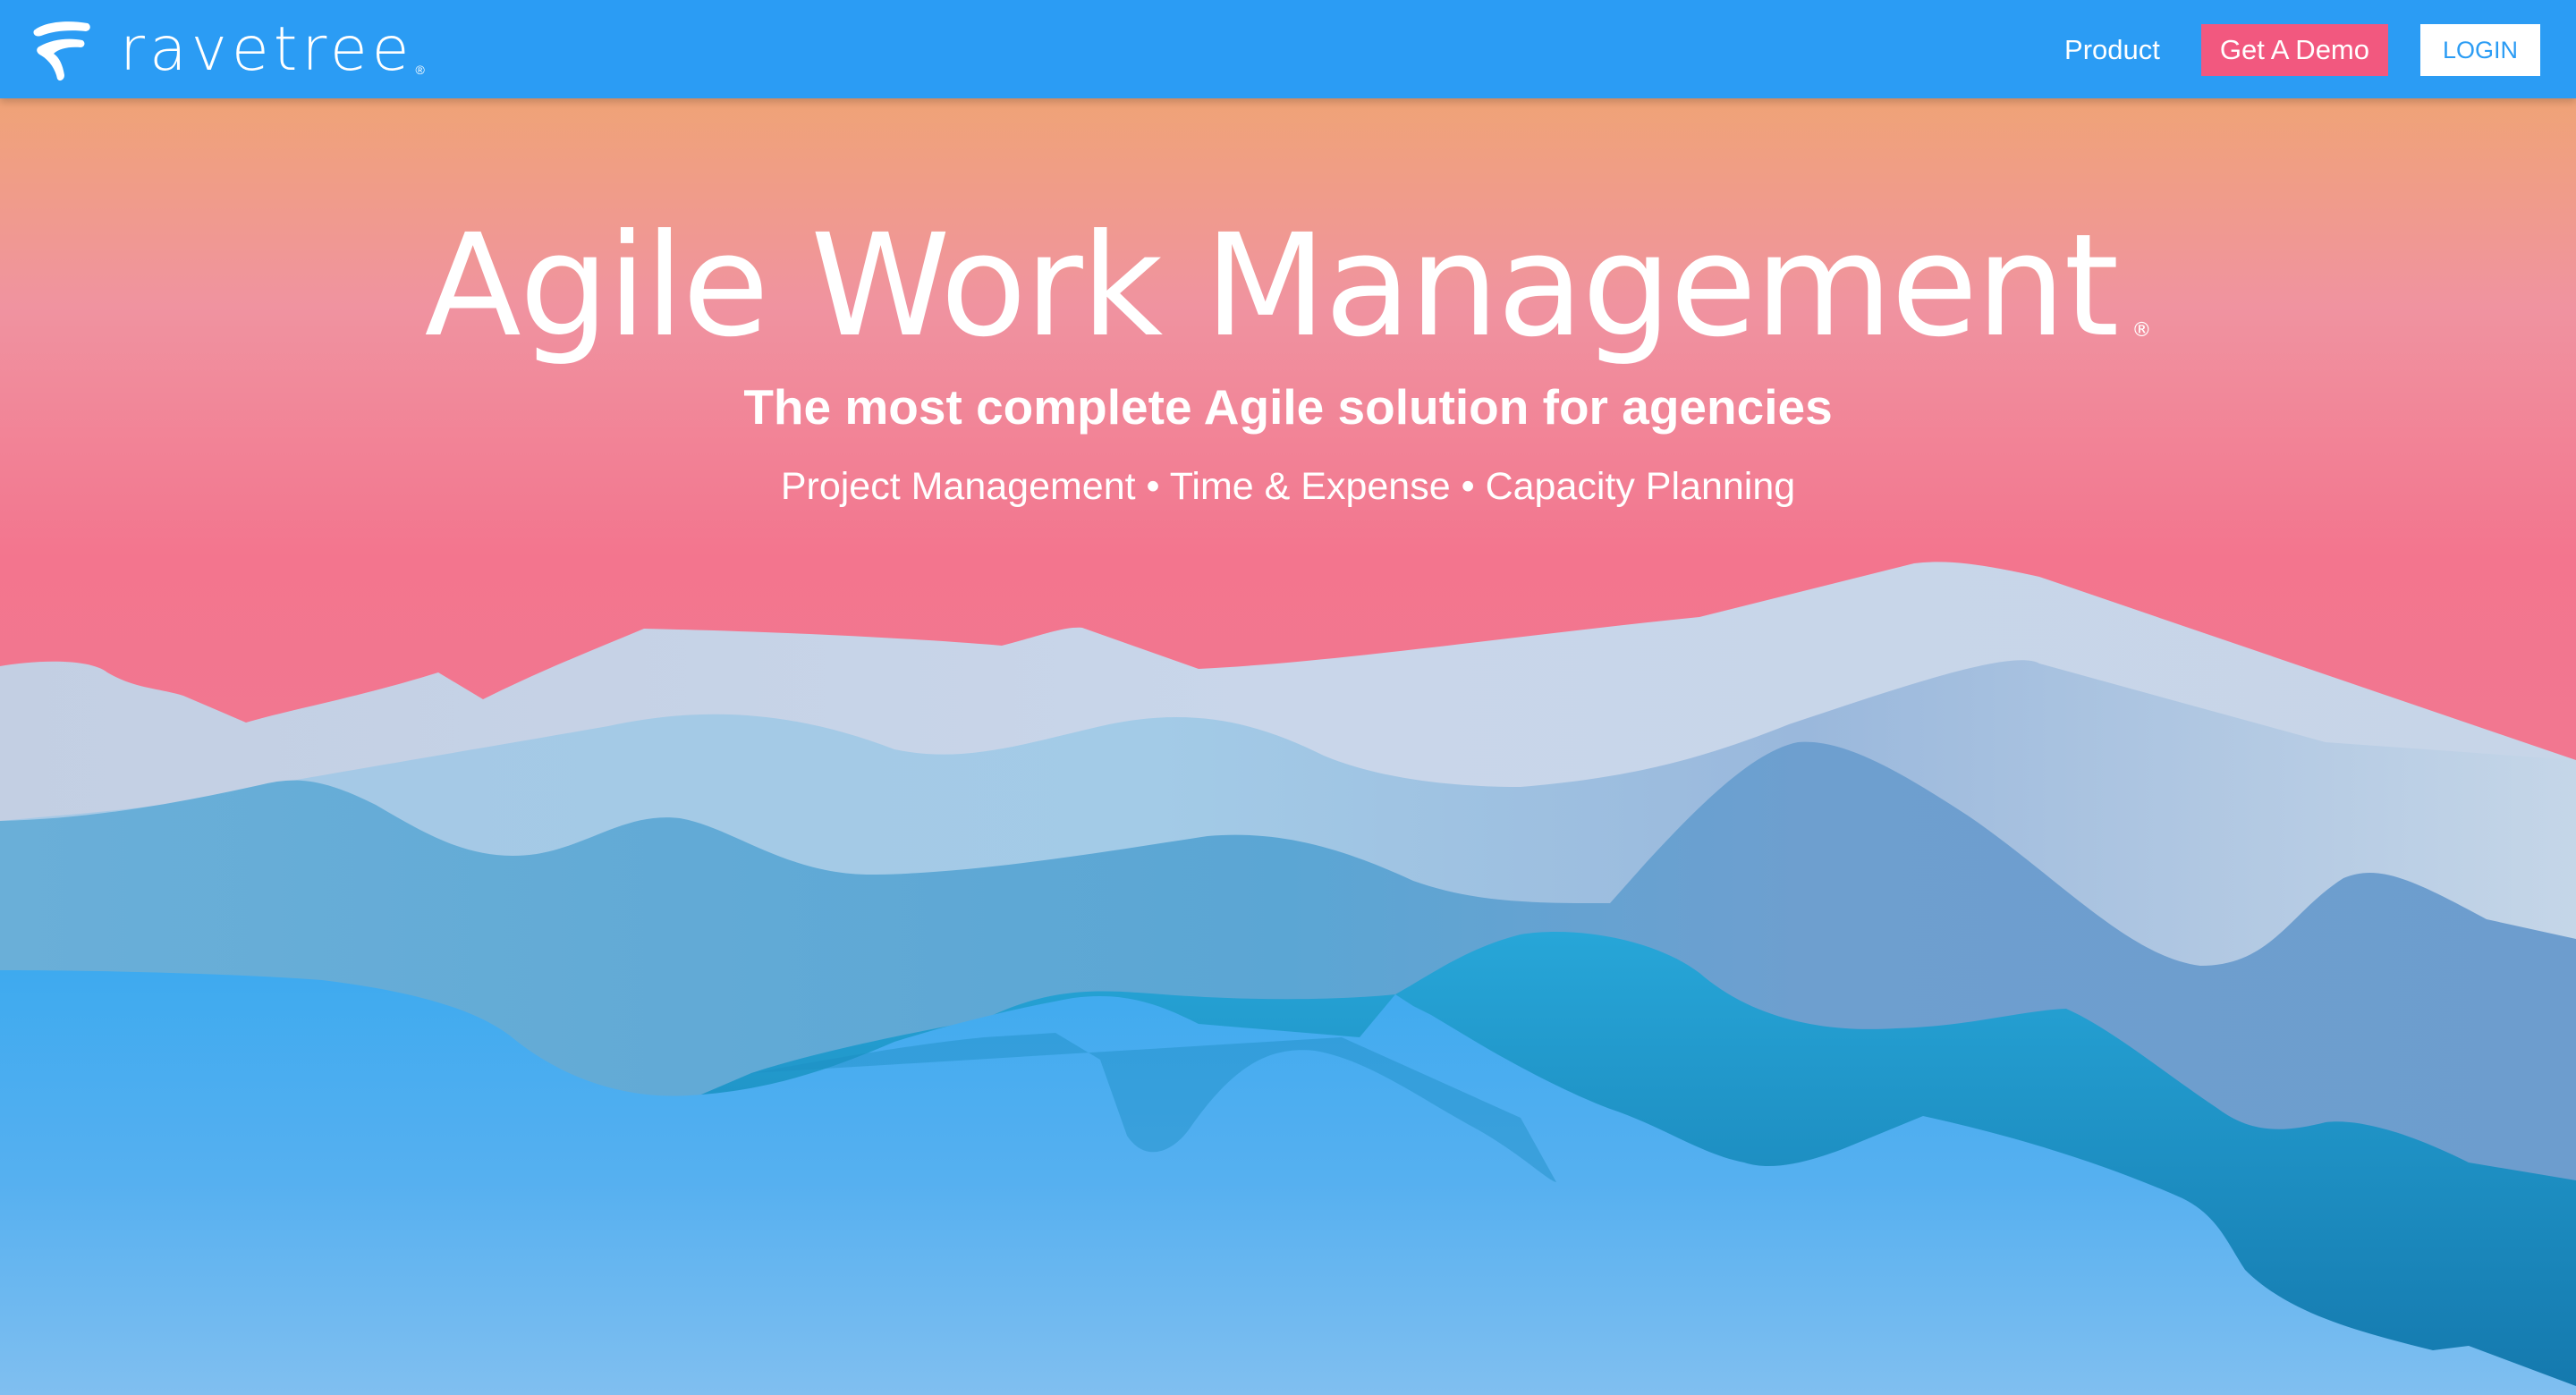  I want to click on brand-name: ravetree, so click(267, 49).